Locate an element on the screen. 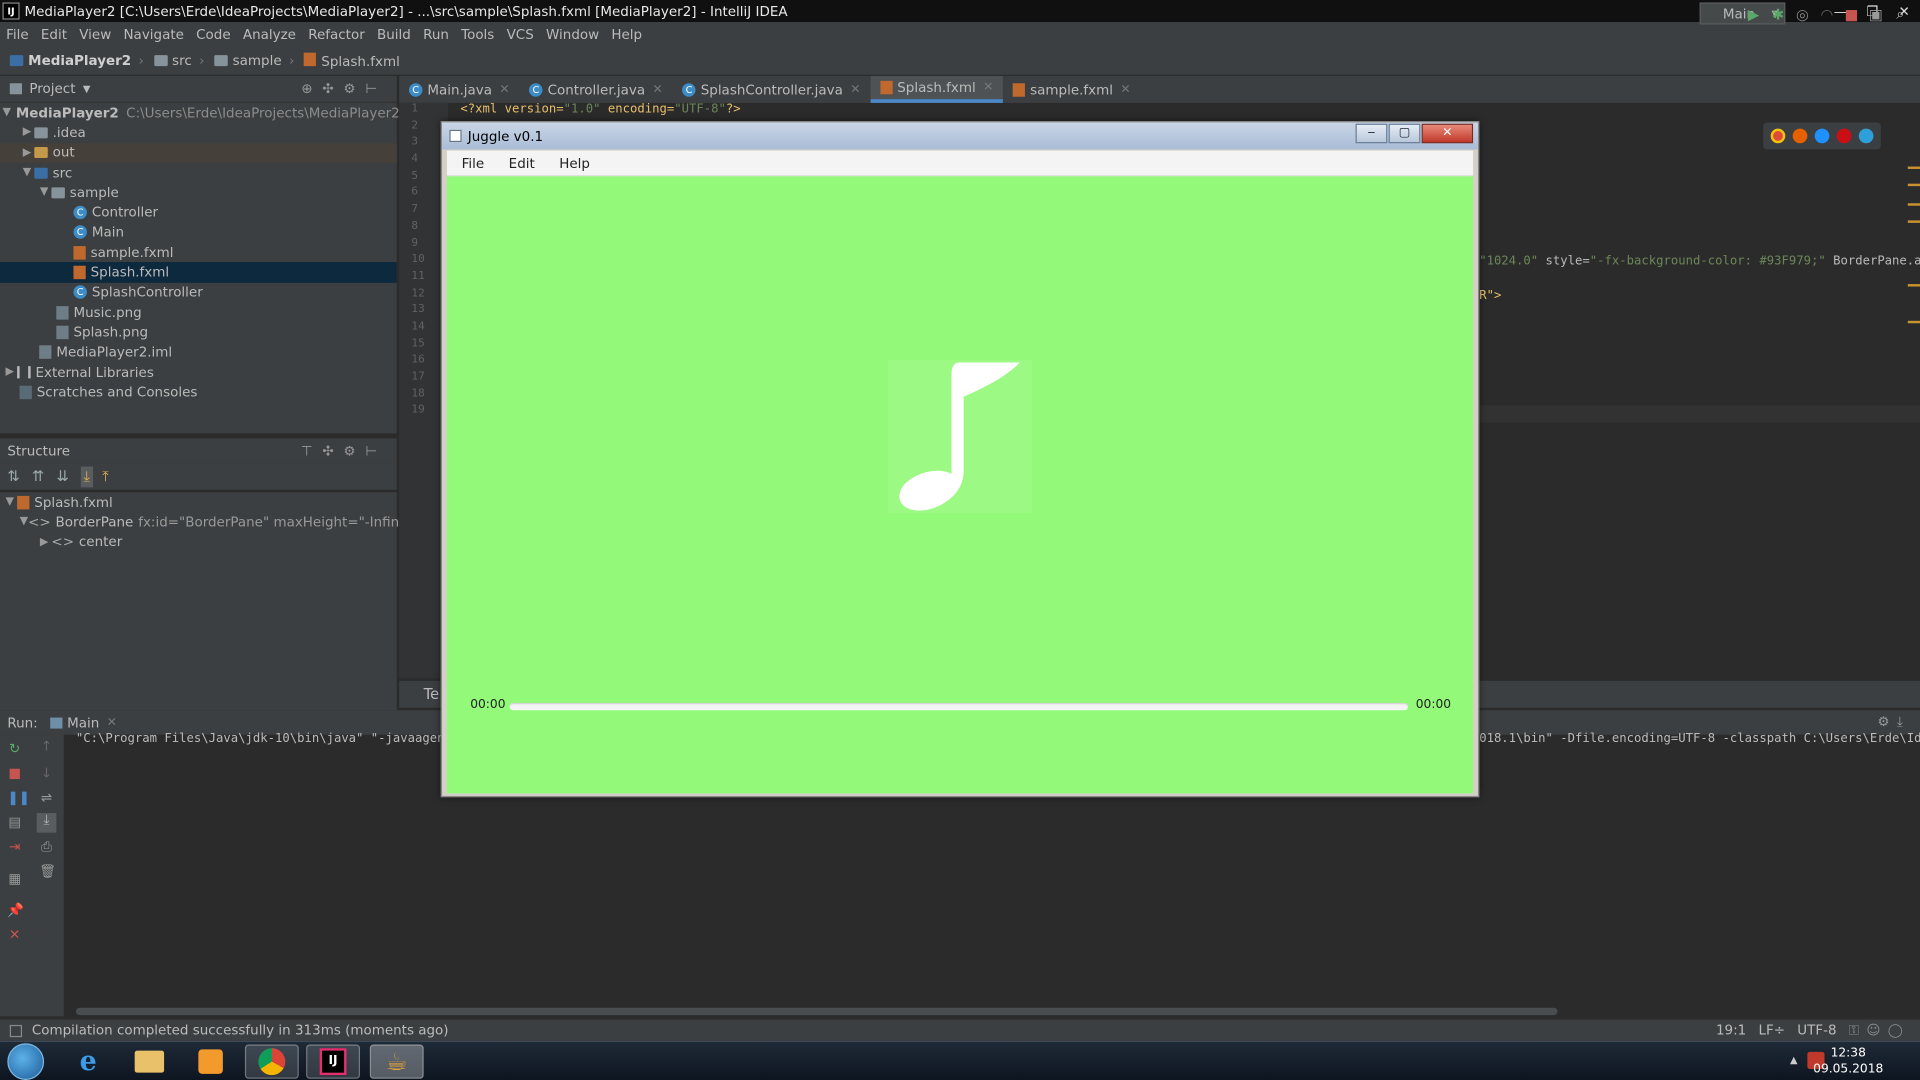 The height and width of the screenshot is (1080, 1920). tool-windows-icon is located at coordinates (16, 1030).